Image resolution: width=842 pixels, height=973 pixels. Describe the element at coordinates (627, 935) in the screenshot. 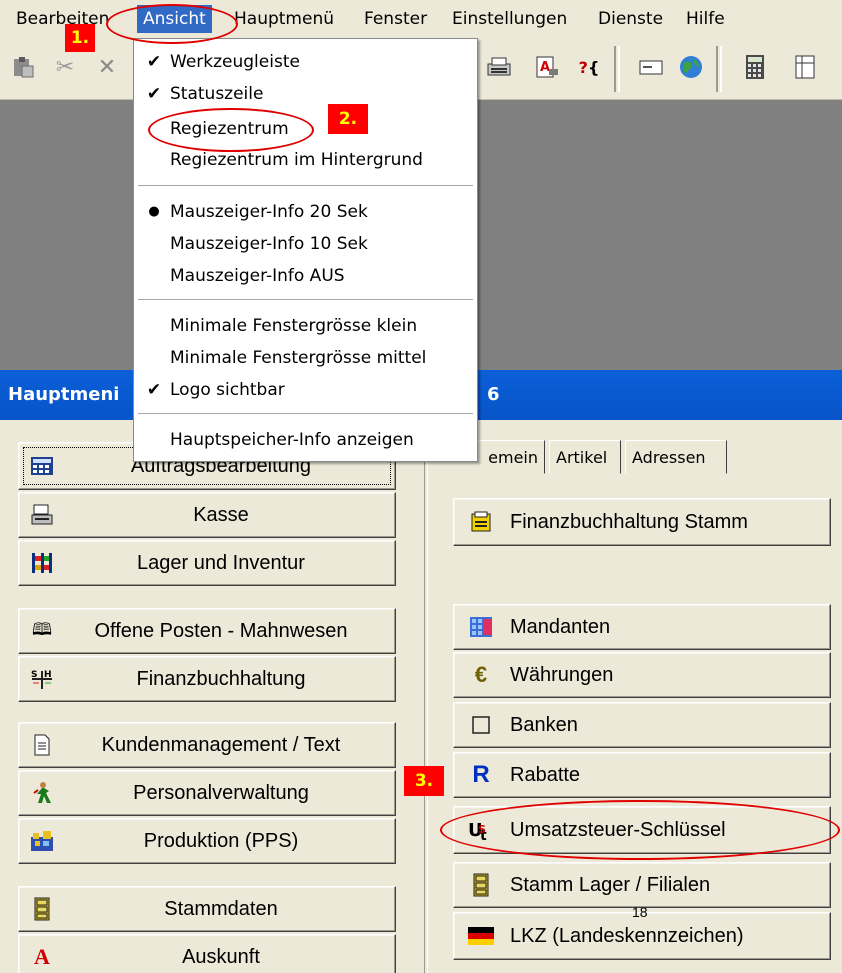

I see `lkz-label: LKZ (Landeskennzeichen)` at that location.